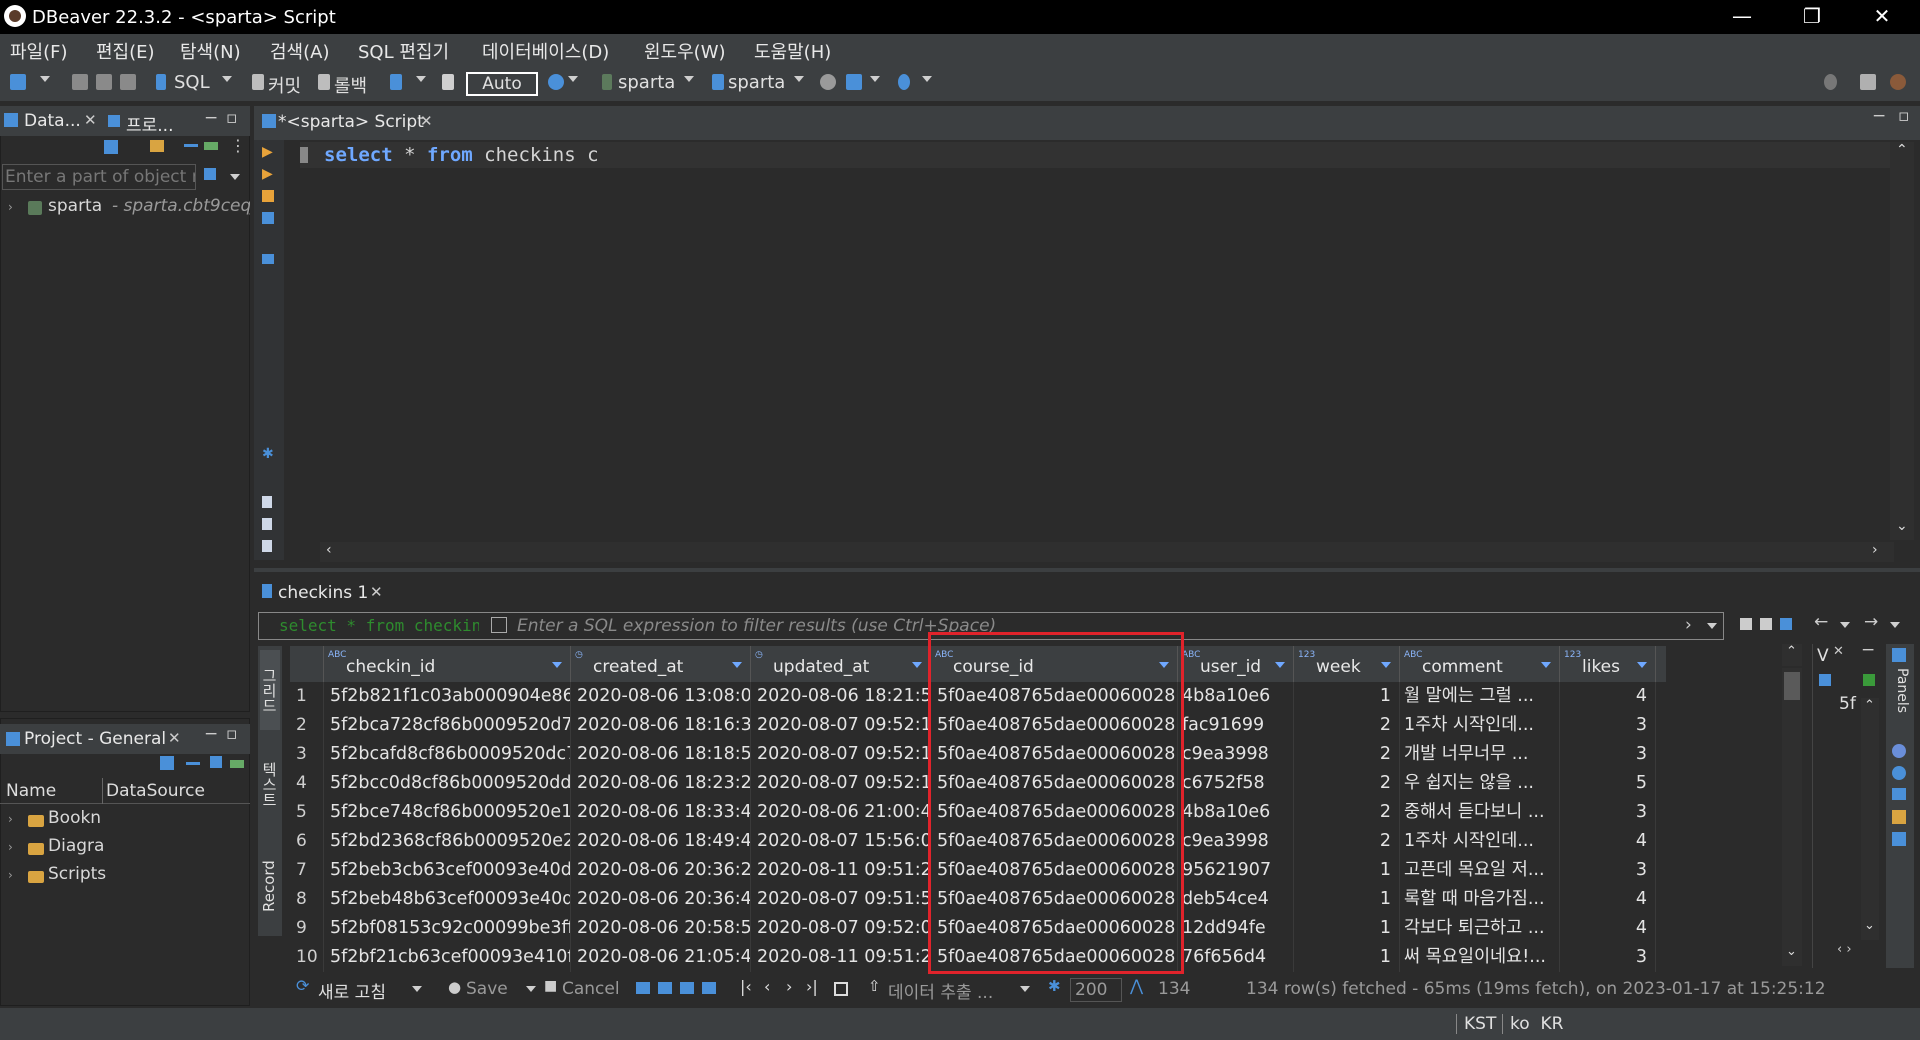  Describe the element at coordinates (1895, 625) in the screenshot. I see `filter-forward-dropdown-icon` at that location.